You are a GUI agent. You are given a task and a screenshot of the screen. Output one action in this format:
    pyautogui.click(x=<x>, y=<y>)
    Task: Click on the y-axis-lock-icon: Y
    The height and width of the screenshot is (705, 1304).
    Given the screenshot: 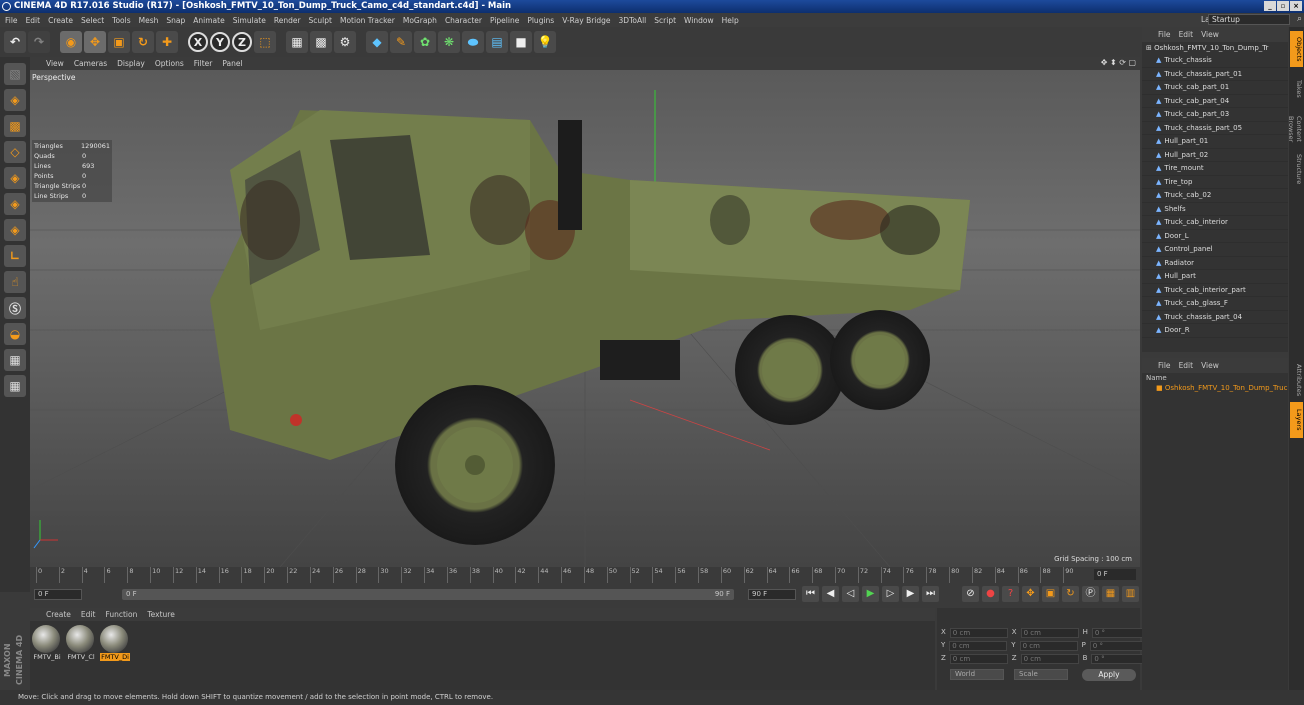 What is the action you would take?
    pyautogui.click(x=220, y=42)
    